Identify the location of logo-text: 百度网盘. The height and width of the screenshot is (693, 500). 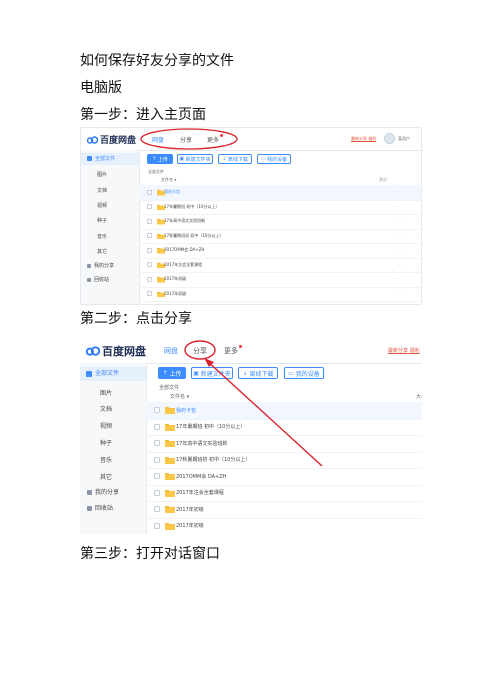
(124, 351).